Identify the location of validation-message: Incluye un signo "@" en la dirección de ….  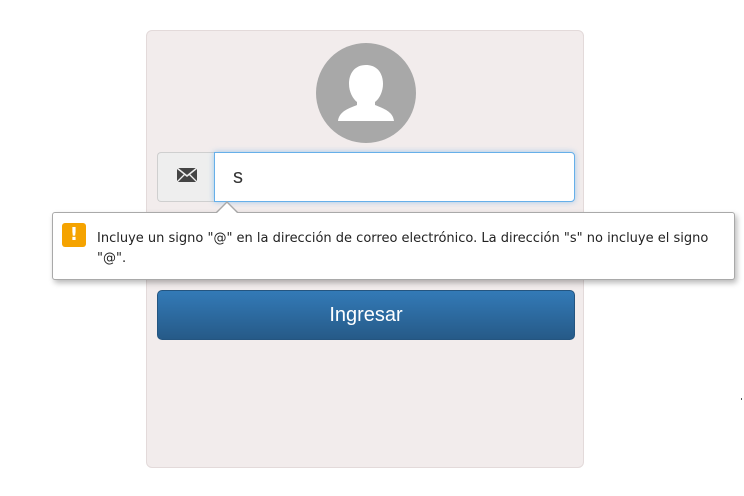
(403, 248).